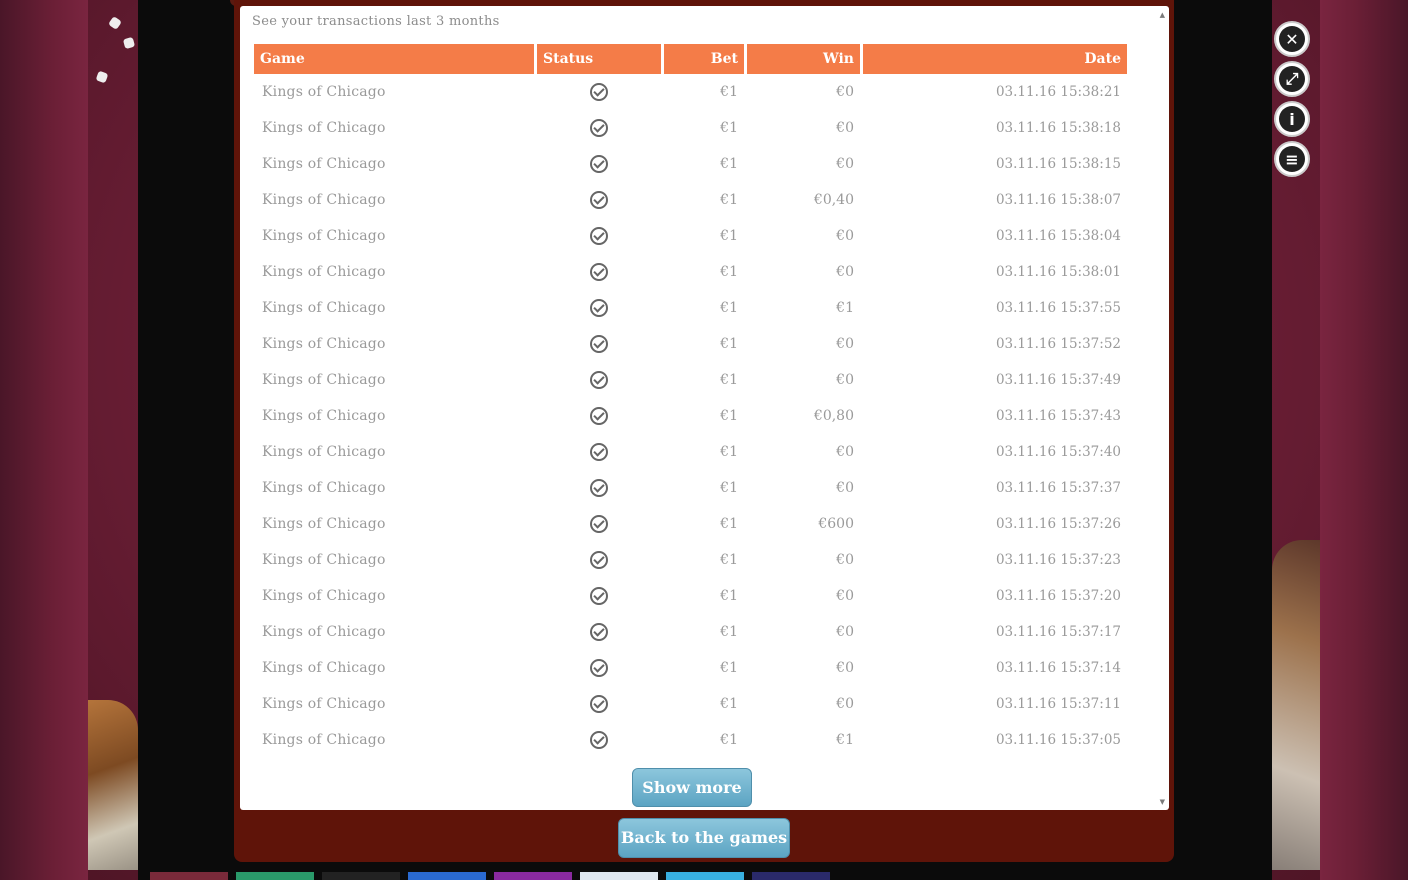  Describe the element at coordinates (394, 59) in the screenshot. I see `column-header-game: Game` at that location.